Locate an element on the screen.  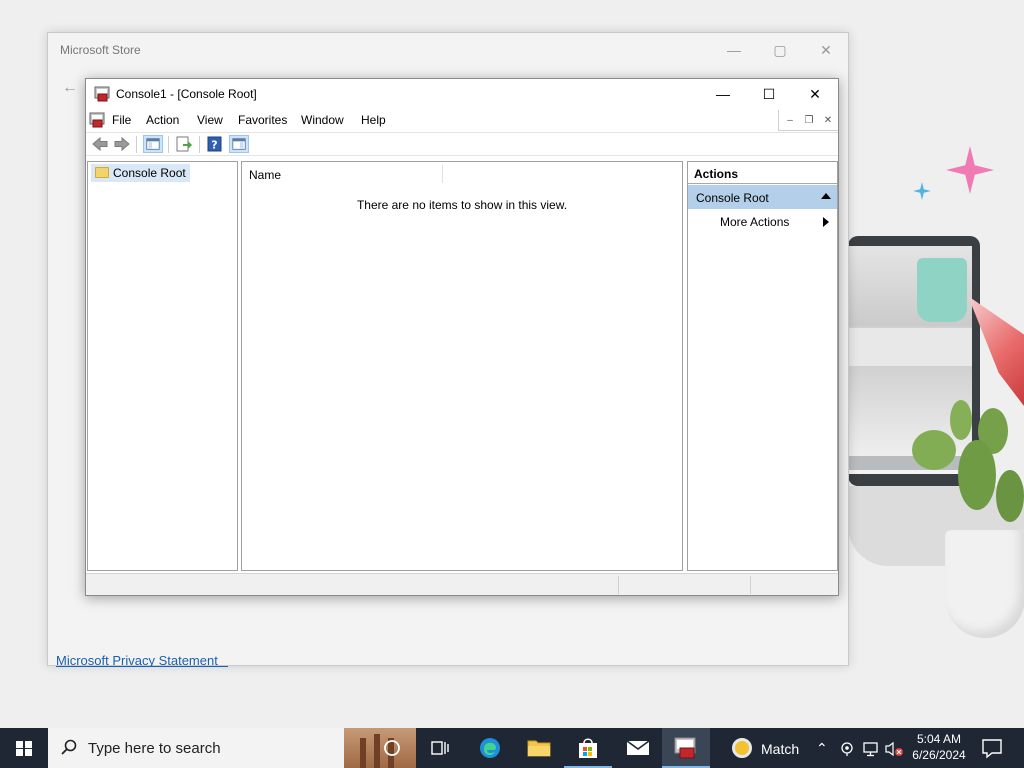
mail-icon is located at coordinates (638, 747).